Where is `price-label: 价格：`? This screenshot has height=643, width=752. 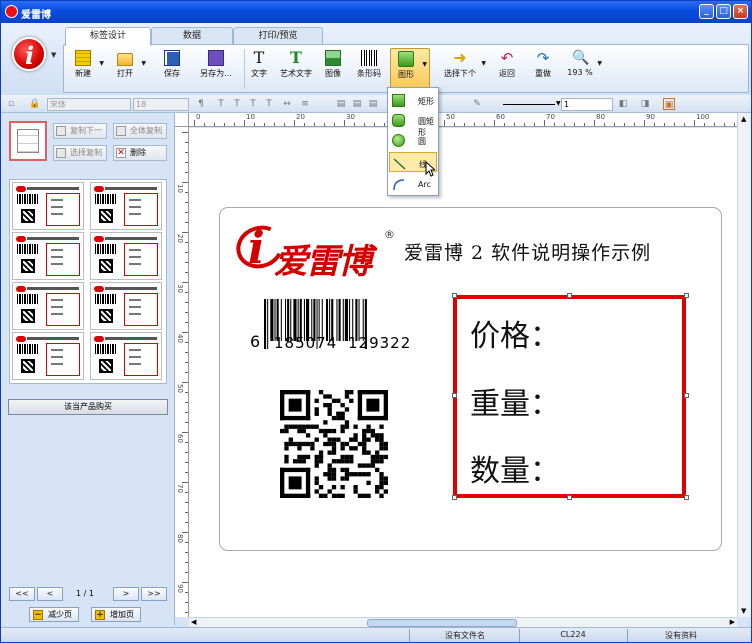 price-label: 价格： is located at coordinates (515, 333).